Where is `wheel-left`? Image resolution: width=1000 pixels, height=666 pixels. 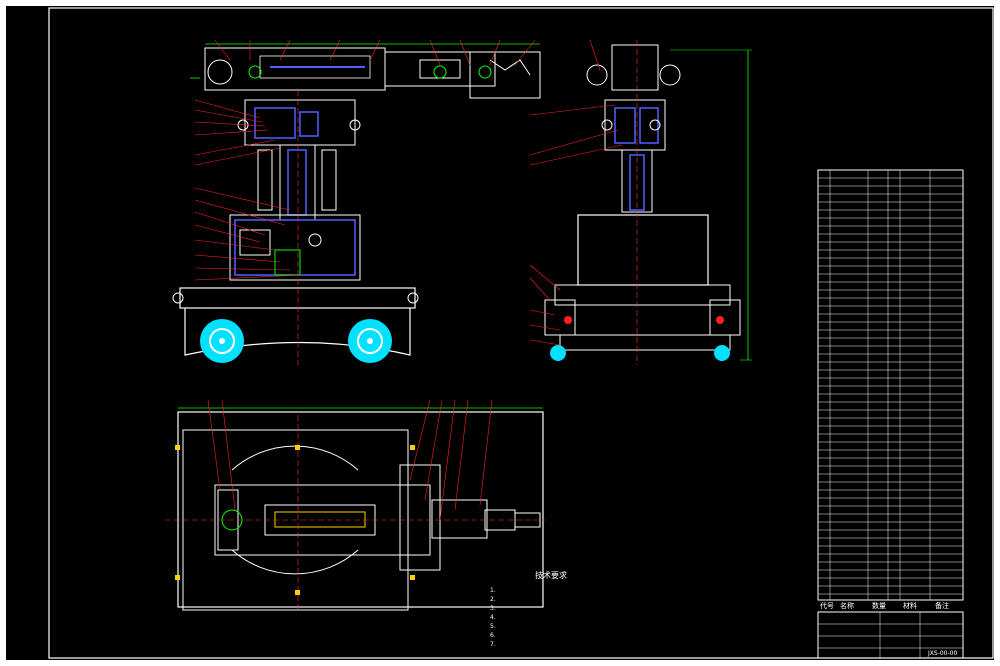 wheel-left is located at coordinates (222, 341).